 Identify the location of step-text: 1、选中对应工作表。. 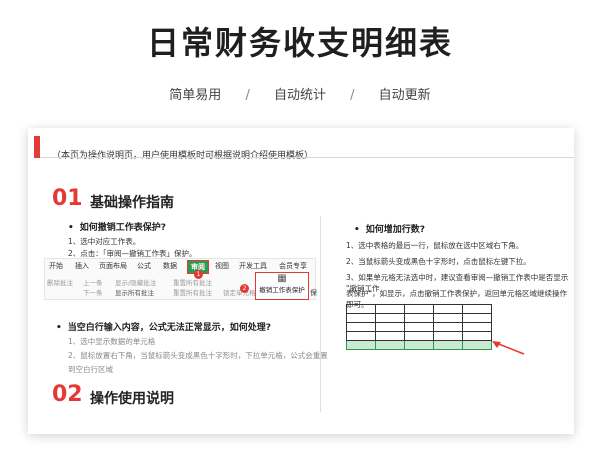
(104, 241).